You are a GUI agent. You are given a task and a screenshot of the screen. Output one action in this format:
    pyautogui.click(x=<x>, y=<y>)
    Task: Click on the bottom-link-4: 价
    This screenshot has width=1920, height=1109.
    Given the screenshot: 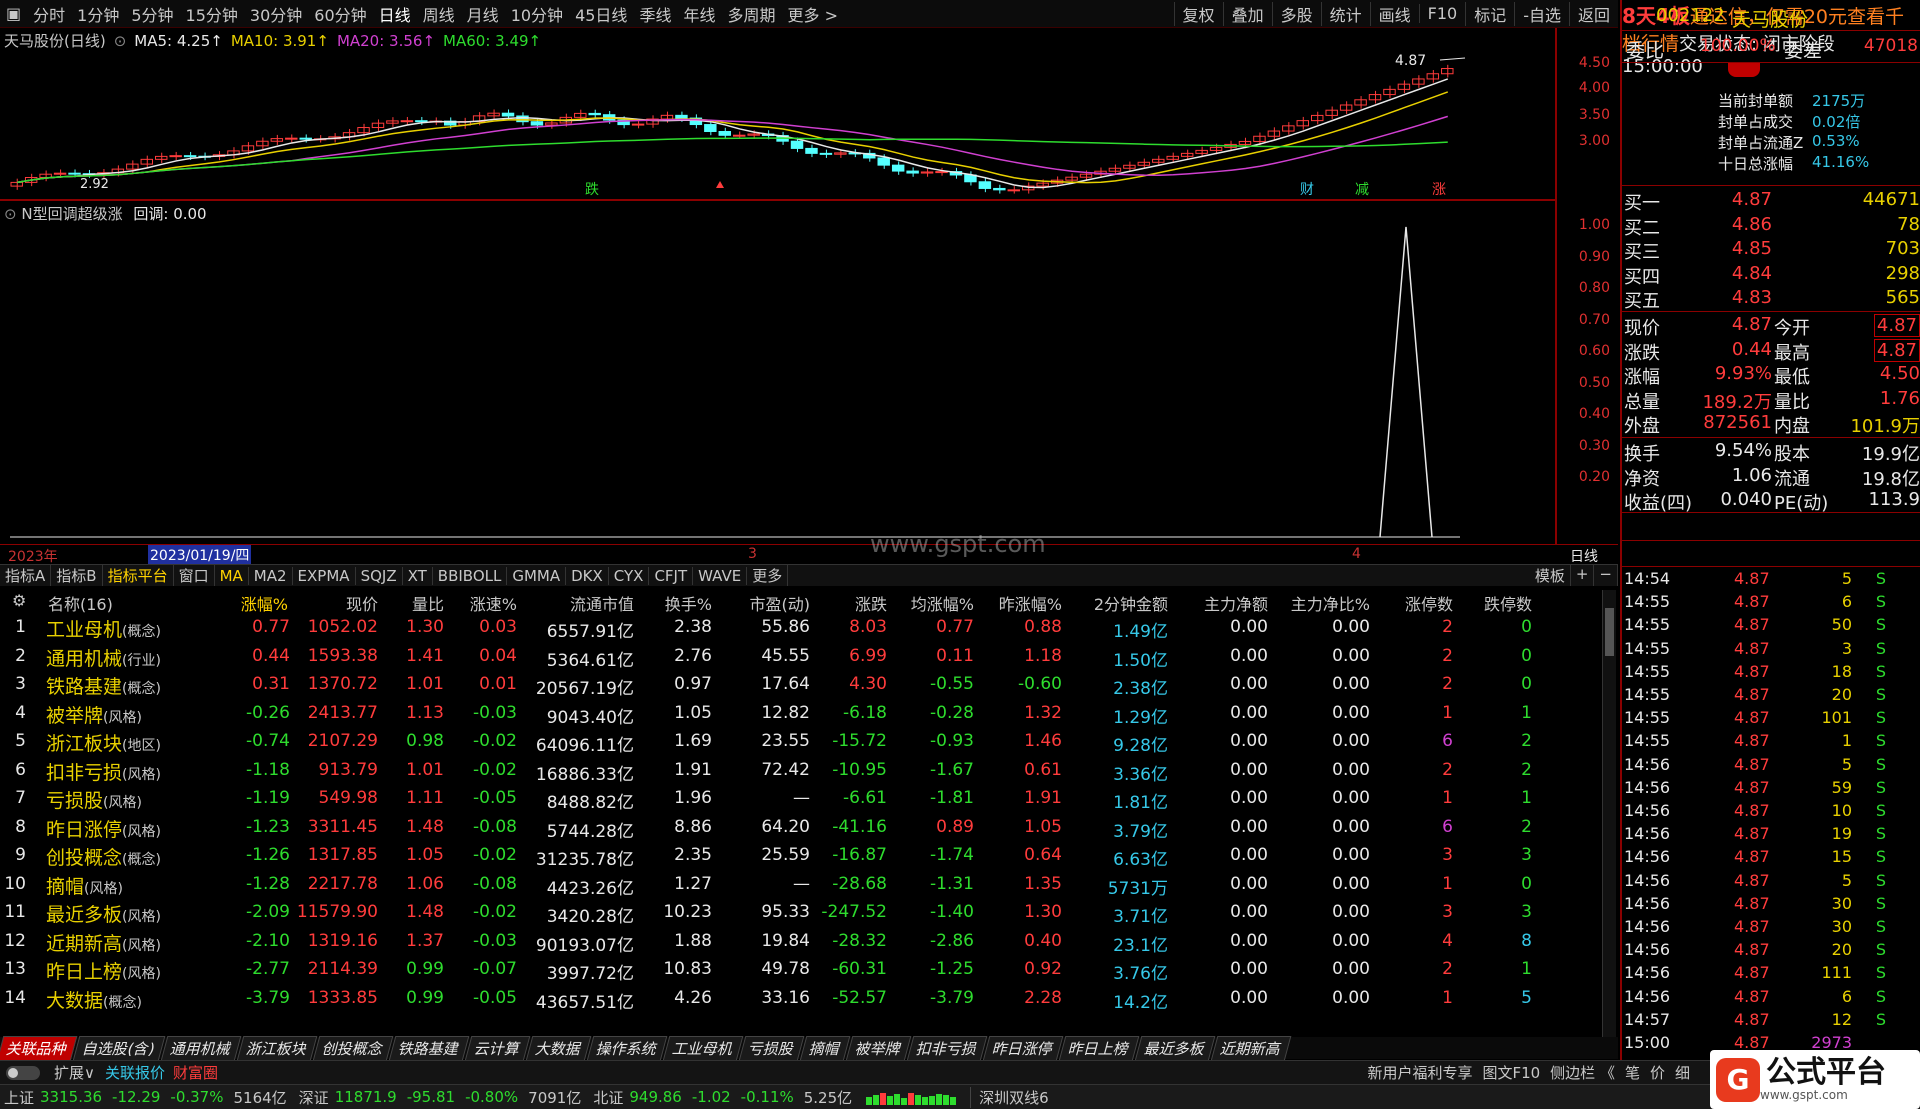 What is the action you would take?
    pyautogui.click(x=1657, y=1072)
    